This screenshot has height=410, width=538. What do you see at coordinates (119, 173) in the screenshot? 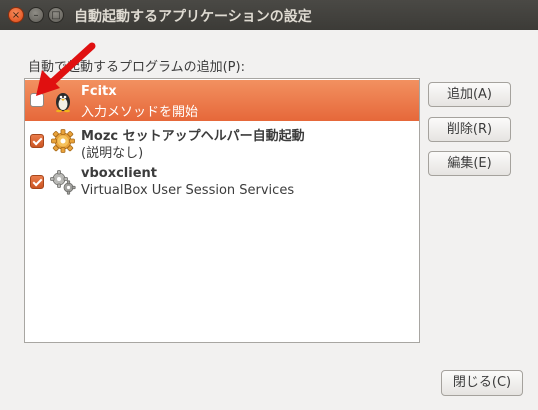
I see `startup-item-name: vboxclient` at bounding box center [119, 173].